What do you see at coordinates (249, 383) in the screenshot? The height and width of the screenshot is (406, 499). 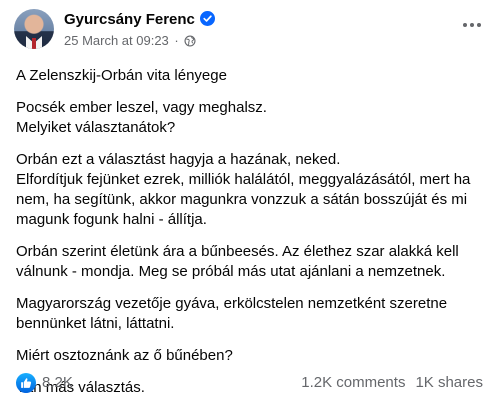 I see `reactions-bar: 8.2K 1.2K comments 1K shares` at bounding box center [249, 383].